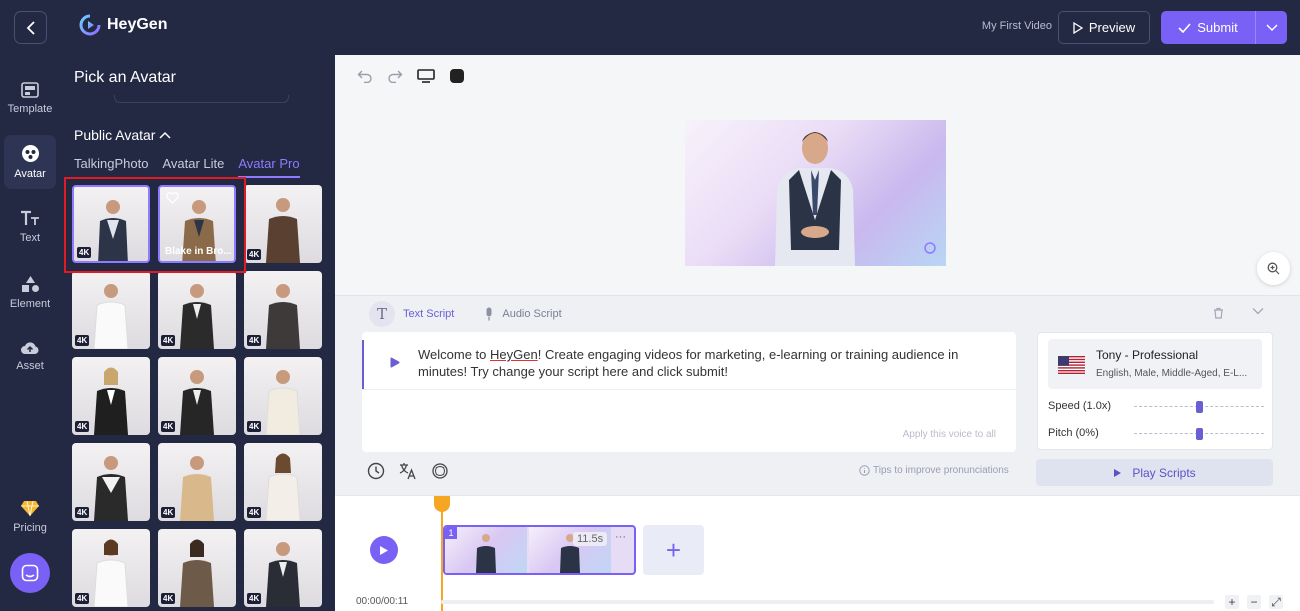  Describe the element at coordinates (30, 98) in the screenshot. I see `nav-item-template: Template` at that location.